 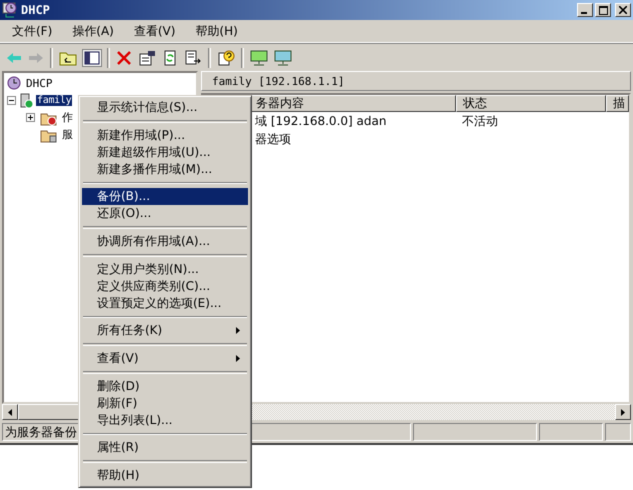 I want to click on maximize-icon, so click(x=603, y=10).